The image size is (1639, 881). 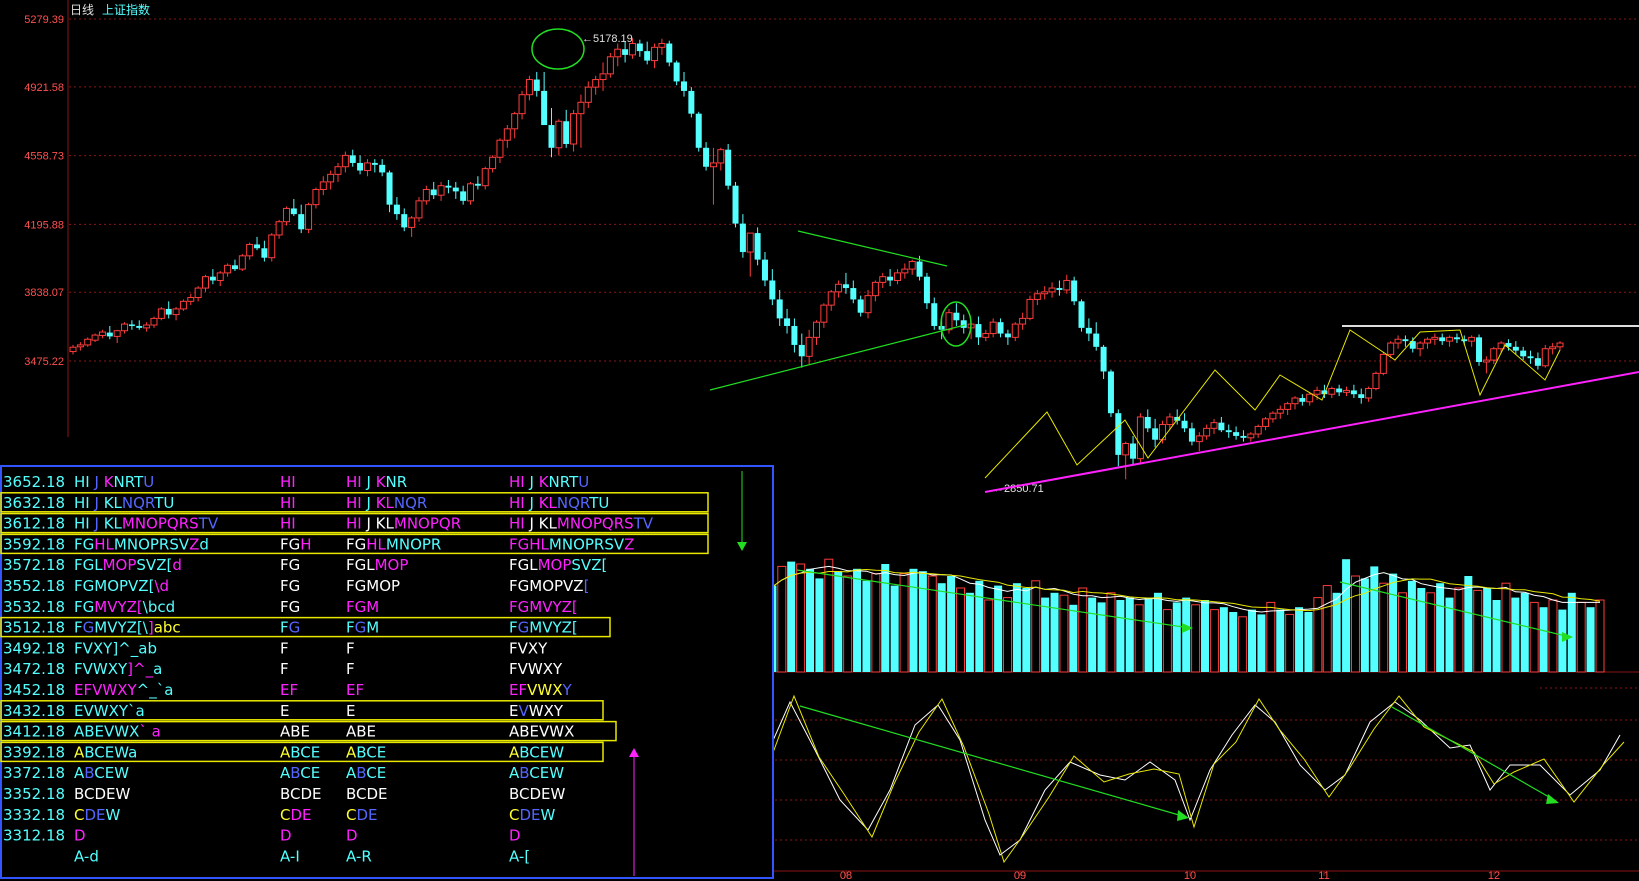 I want to click on profile-letters: ABCEW, so click(x=101, y=773).